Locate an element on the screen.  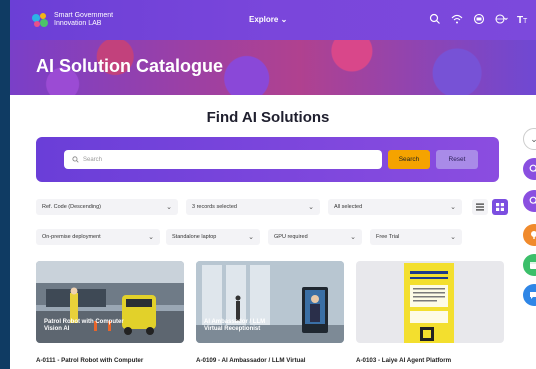
zoom-in-icon is located at coordinates (532, 168).